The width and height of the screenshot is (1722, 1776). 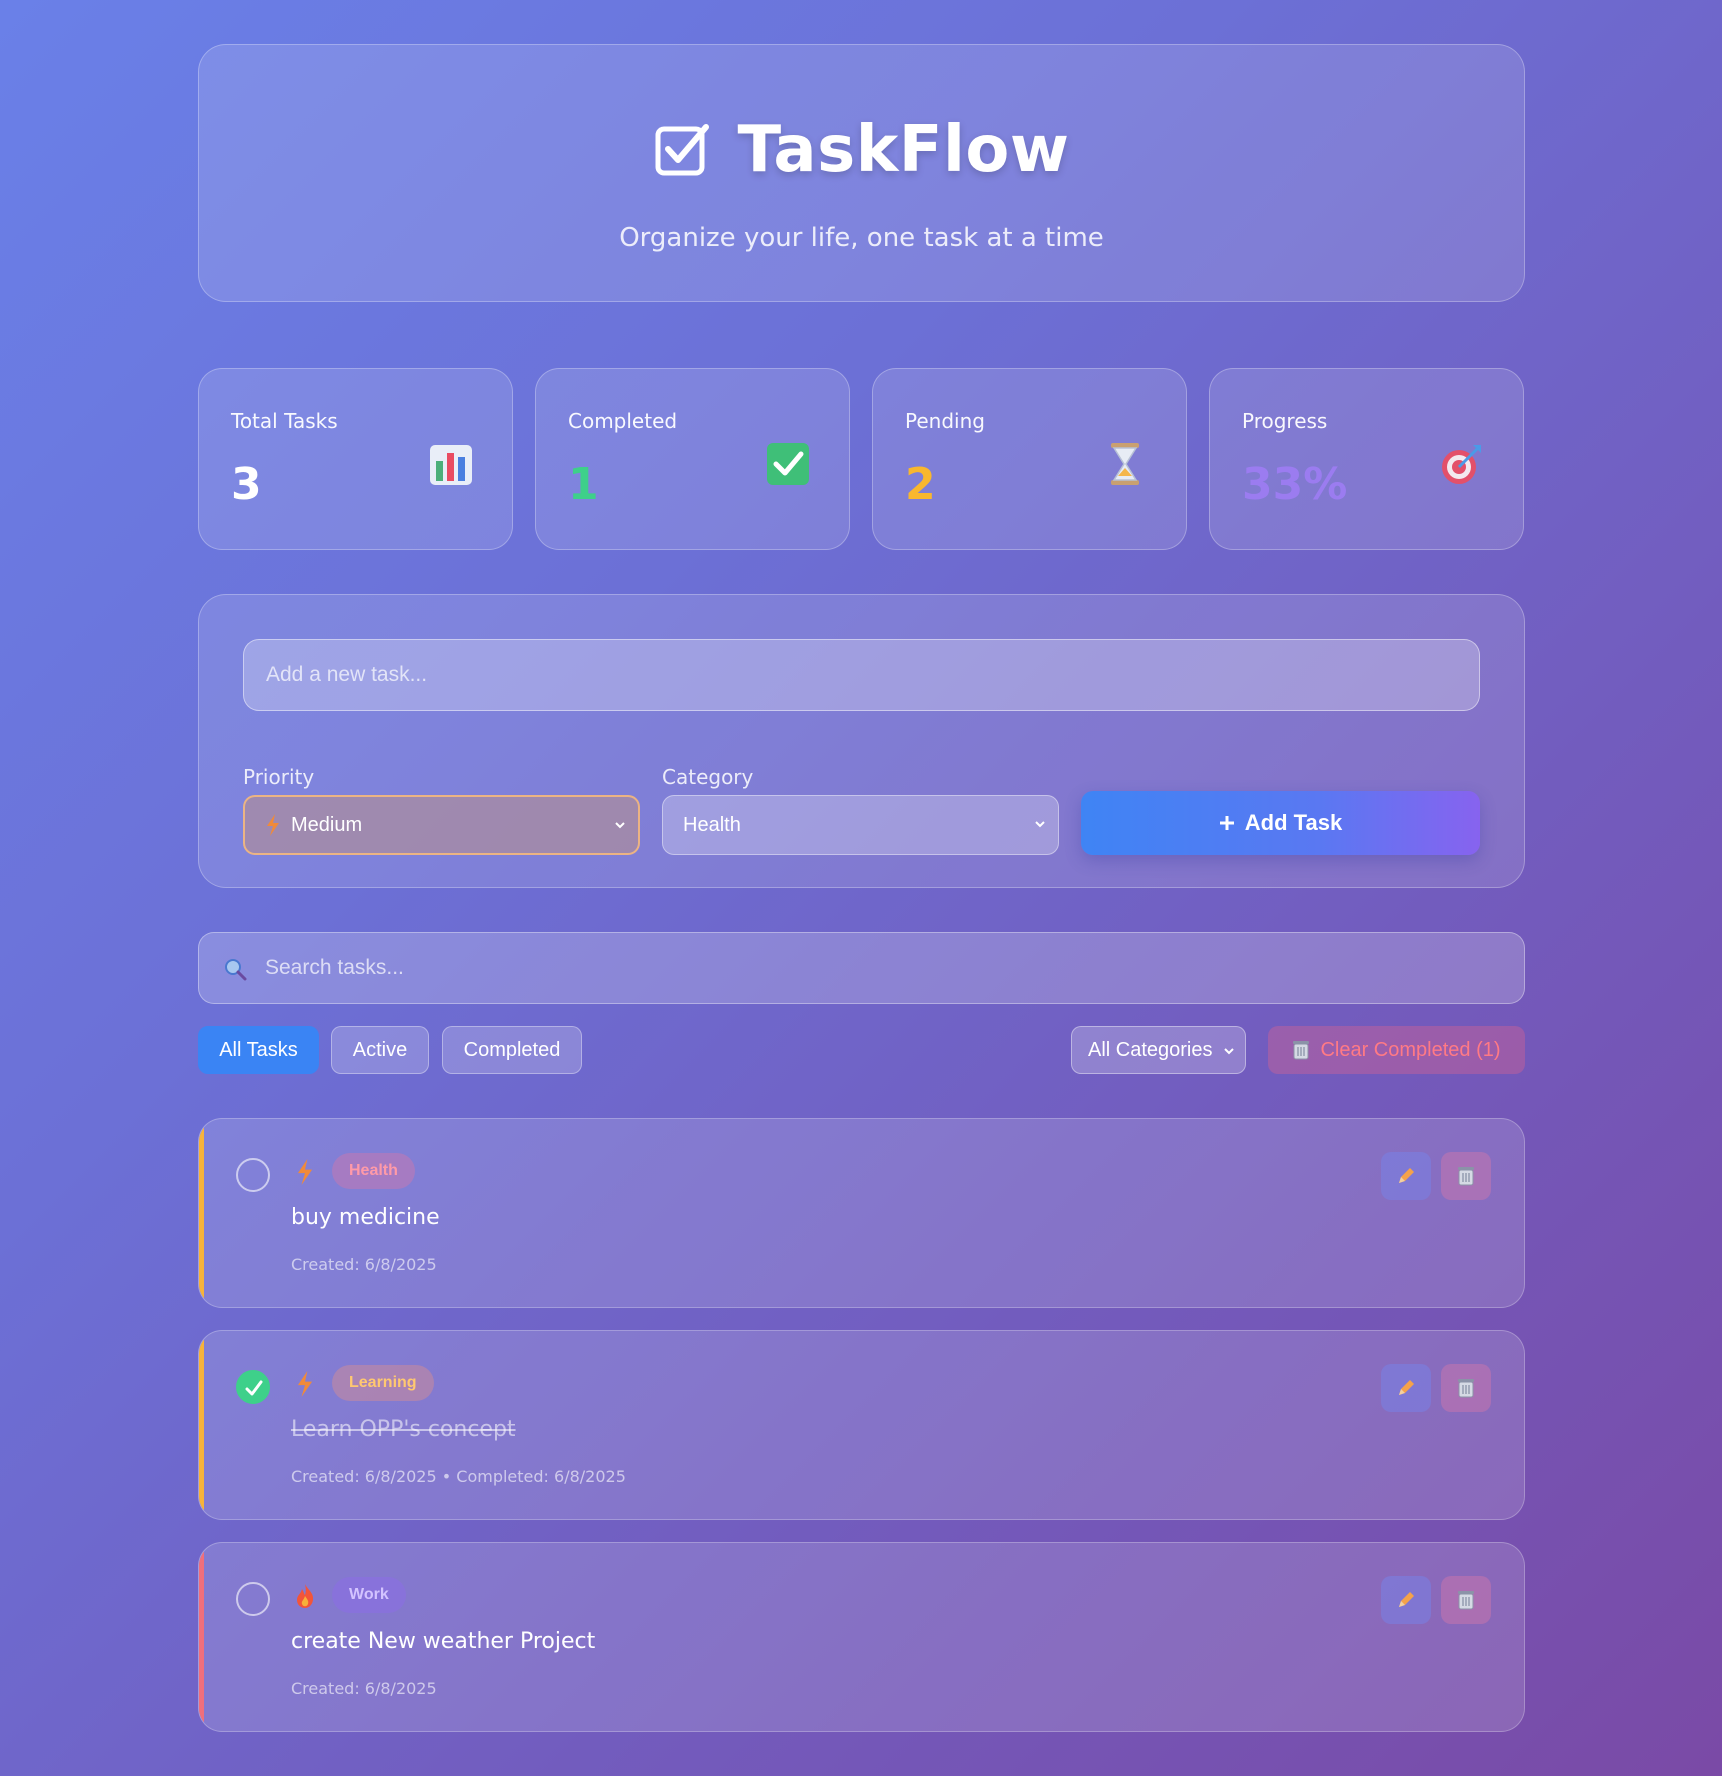 What do you see at coordinates (692, 459) in the screenshot?
I see `stat-card-completed: Completed 1` at bounding box center [692, 459].